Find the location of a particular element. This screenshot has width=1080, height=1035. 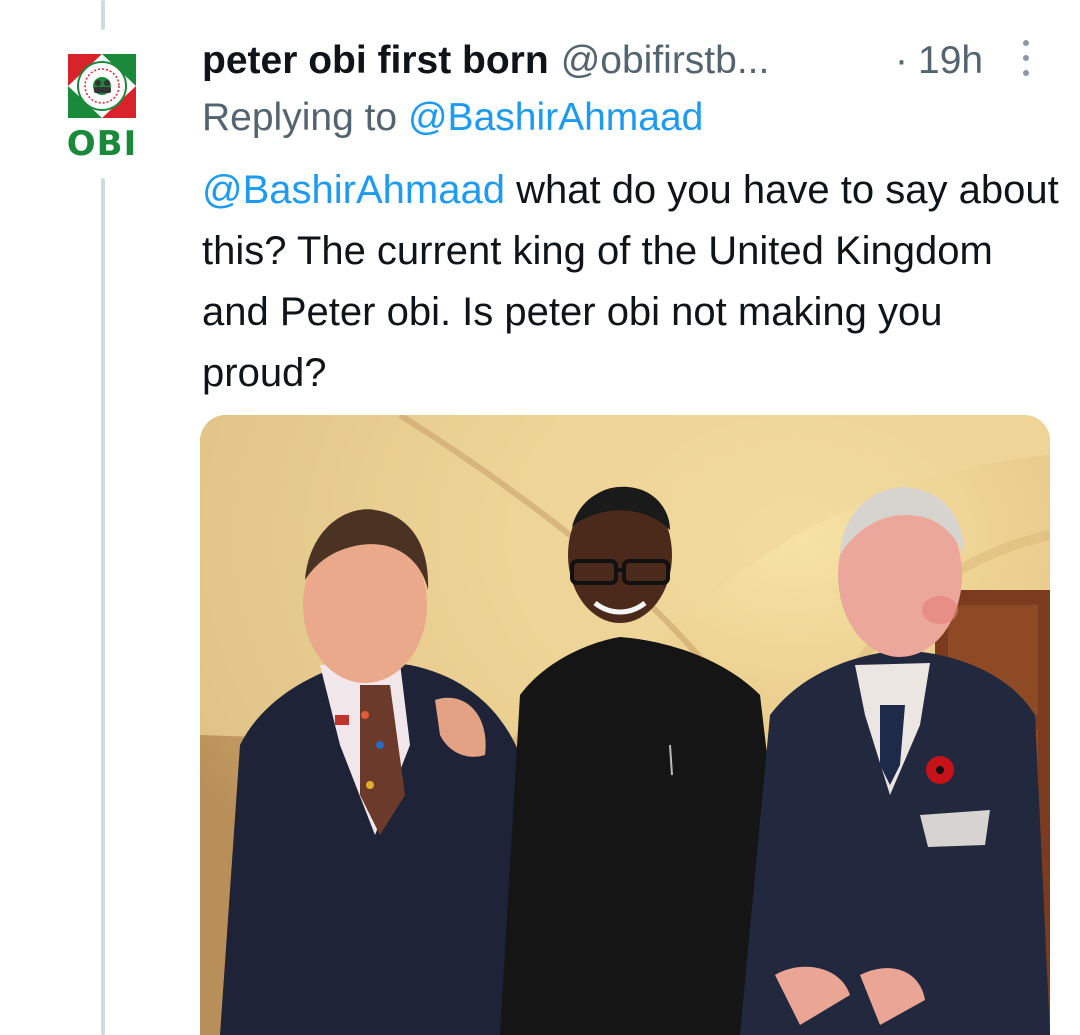

avatar-label: OBI is located at coordinates (102, 144).